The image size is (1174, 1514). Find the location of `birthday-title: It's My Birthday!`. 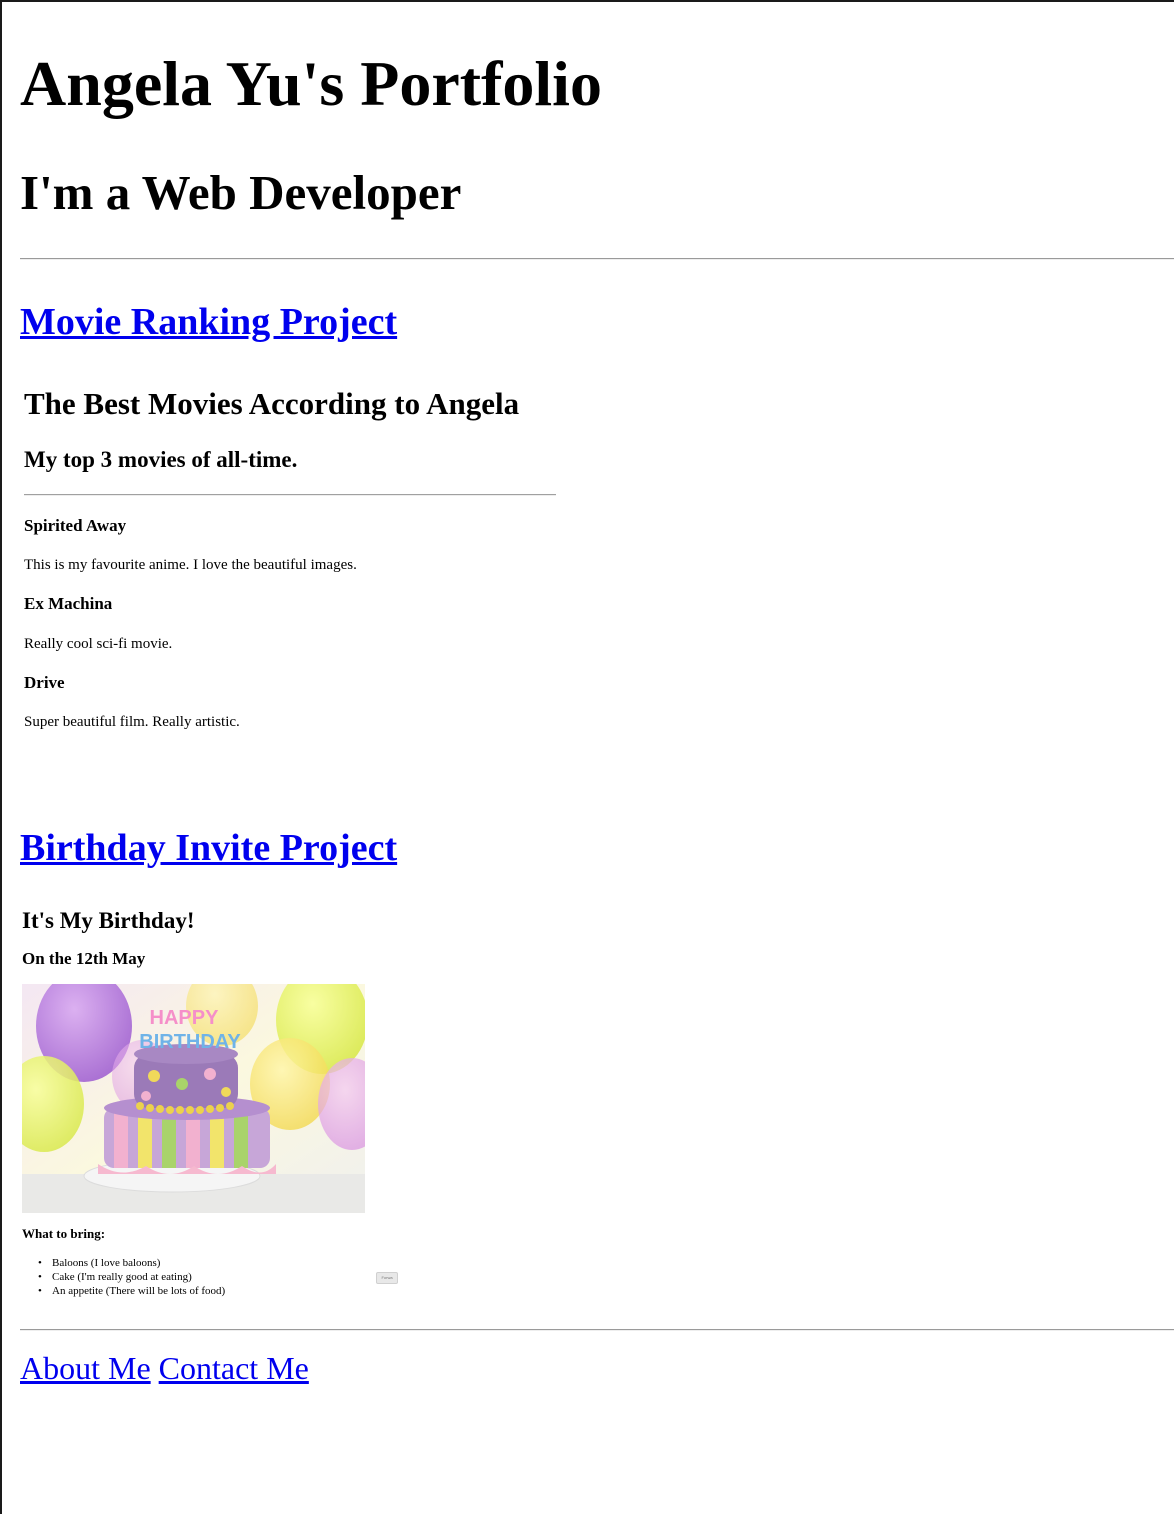

birthday-title: It's My Birthday! is located at coordinates (108, 920).